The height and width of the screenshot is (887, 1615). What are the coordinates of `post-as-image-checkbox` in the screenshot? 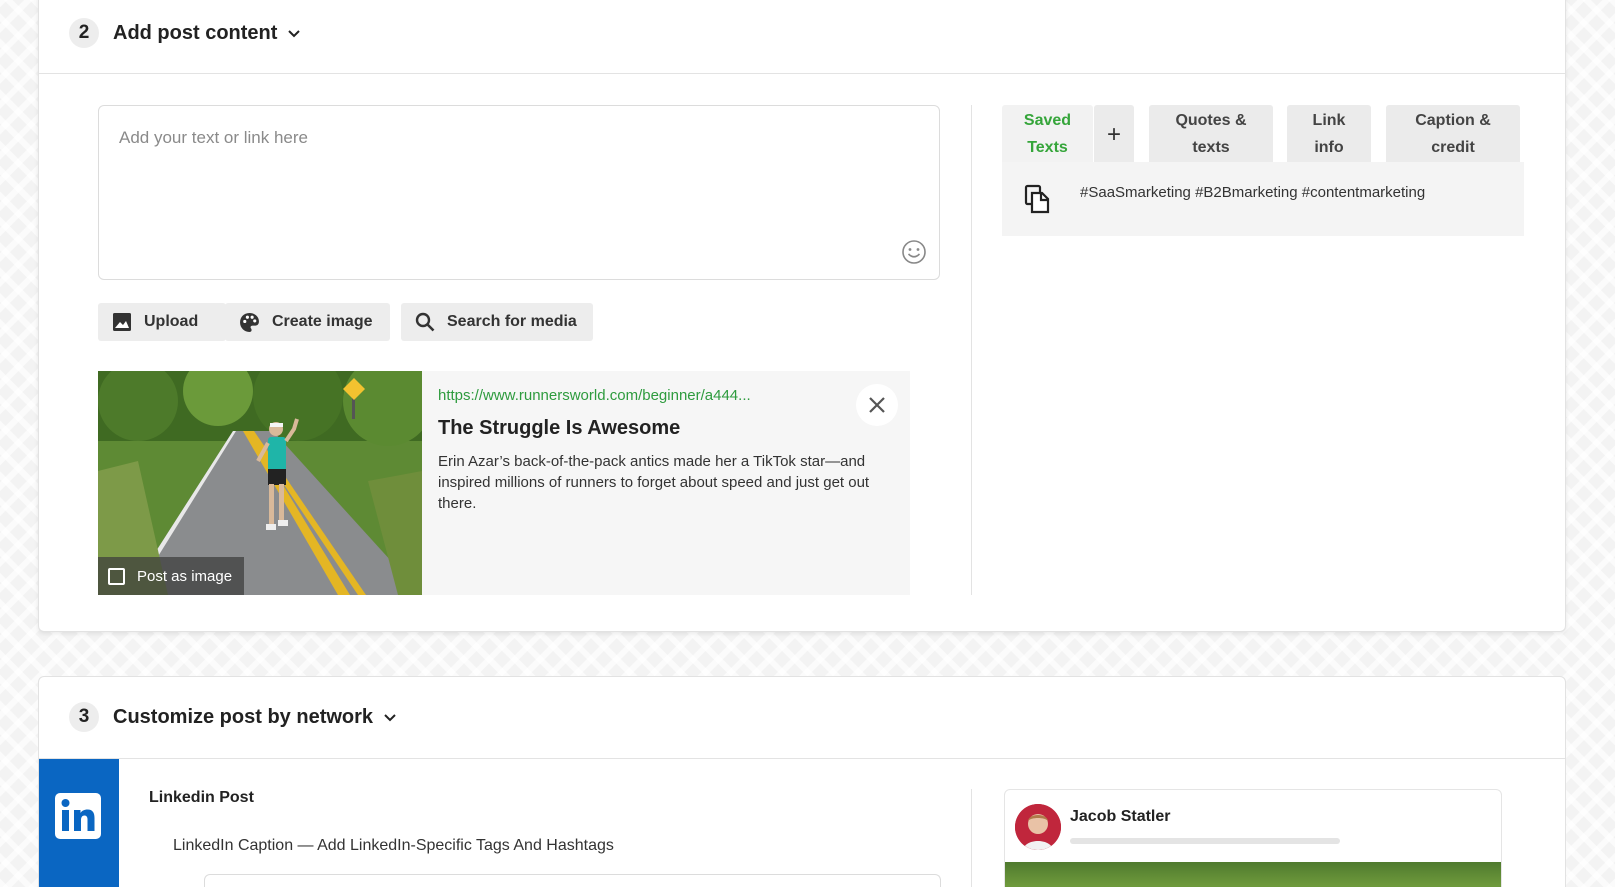 It's located at (116, 576).